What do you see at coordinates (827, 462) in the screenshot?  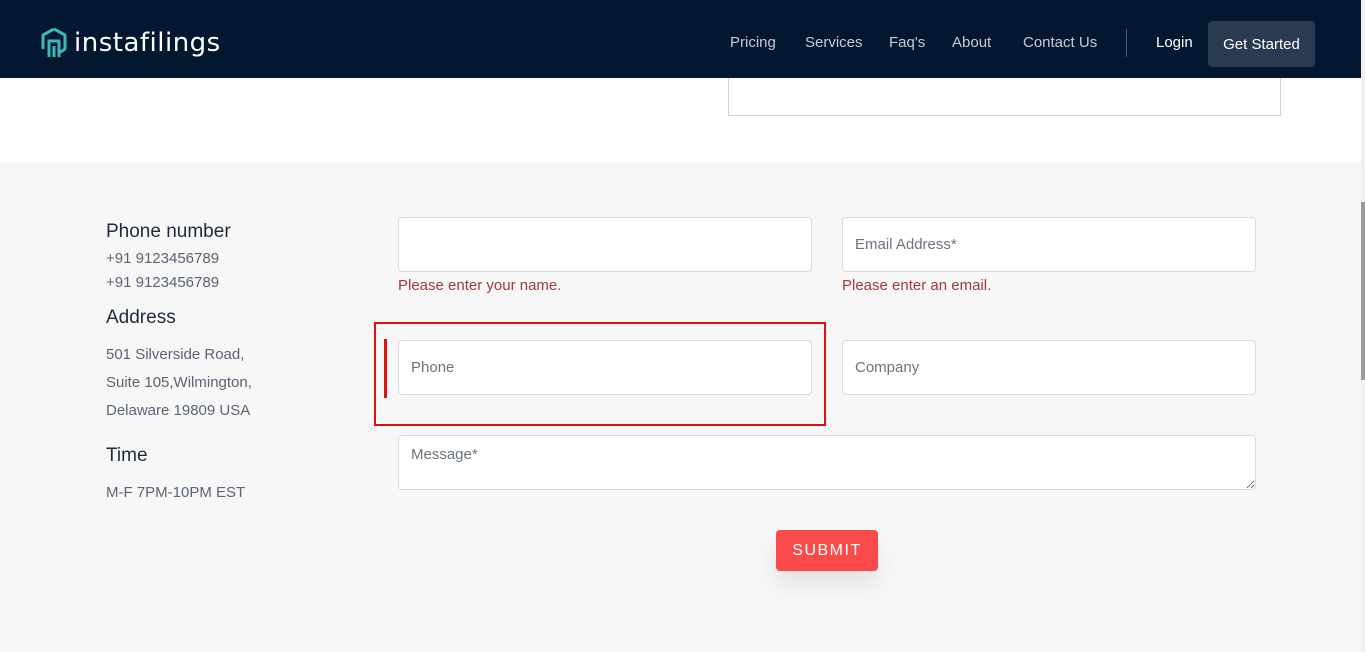 I see `message-textarea` at bounding box center [827, 462].